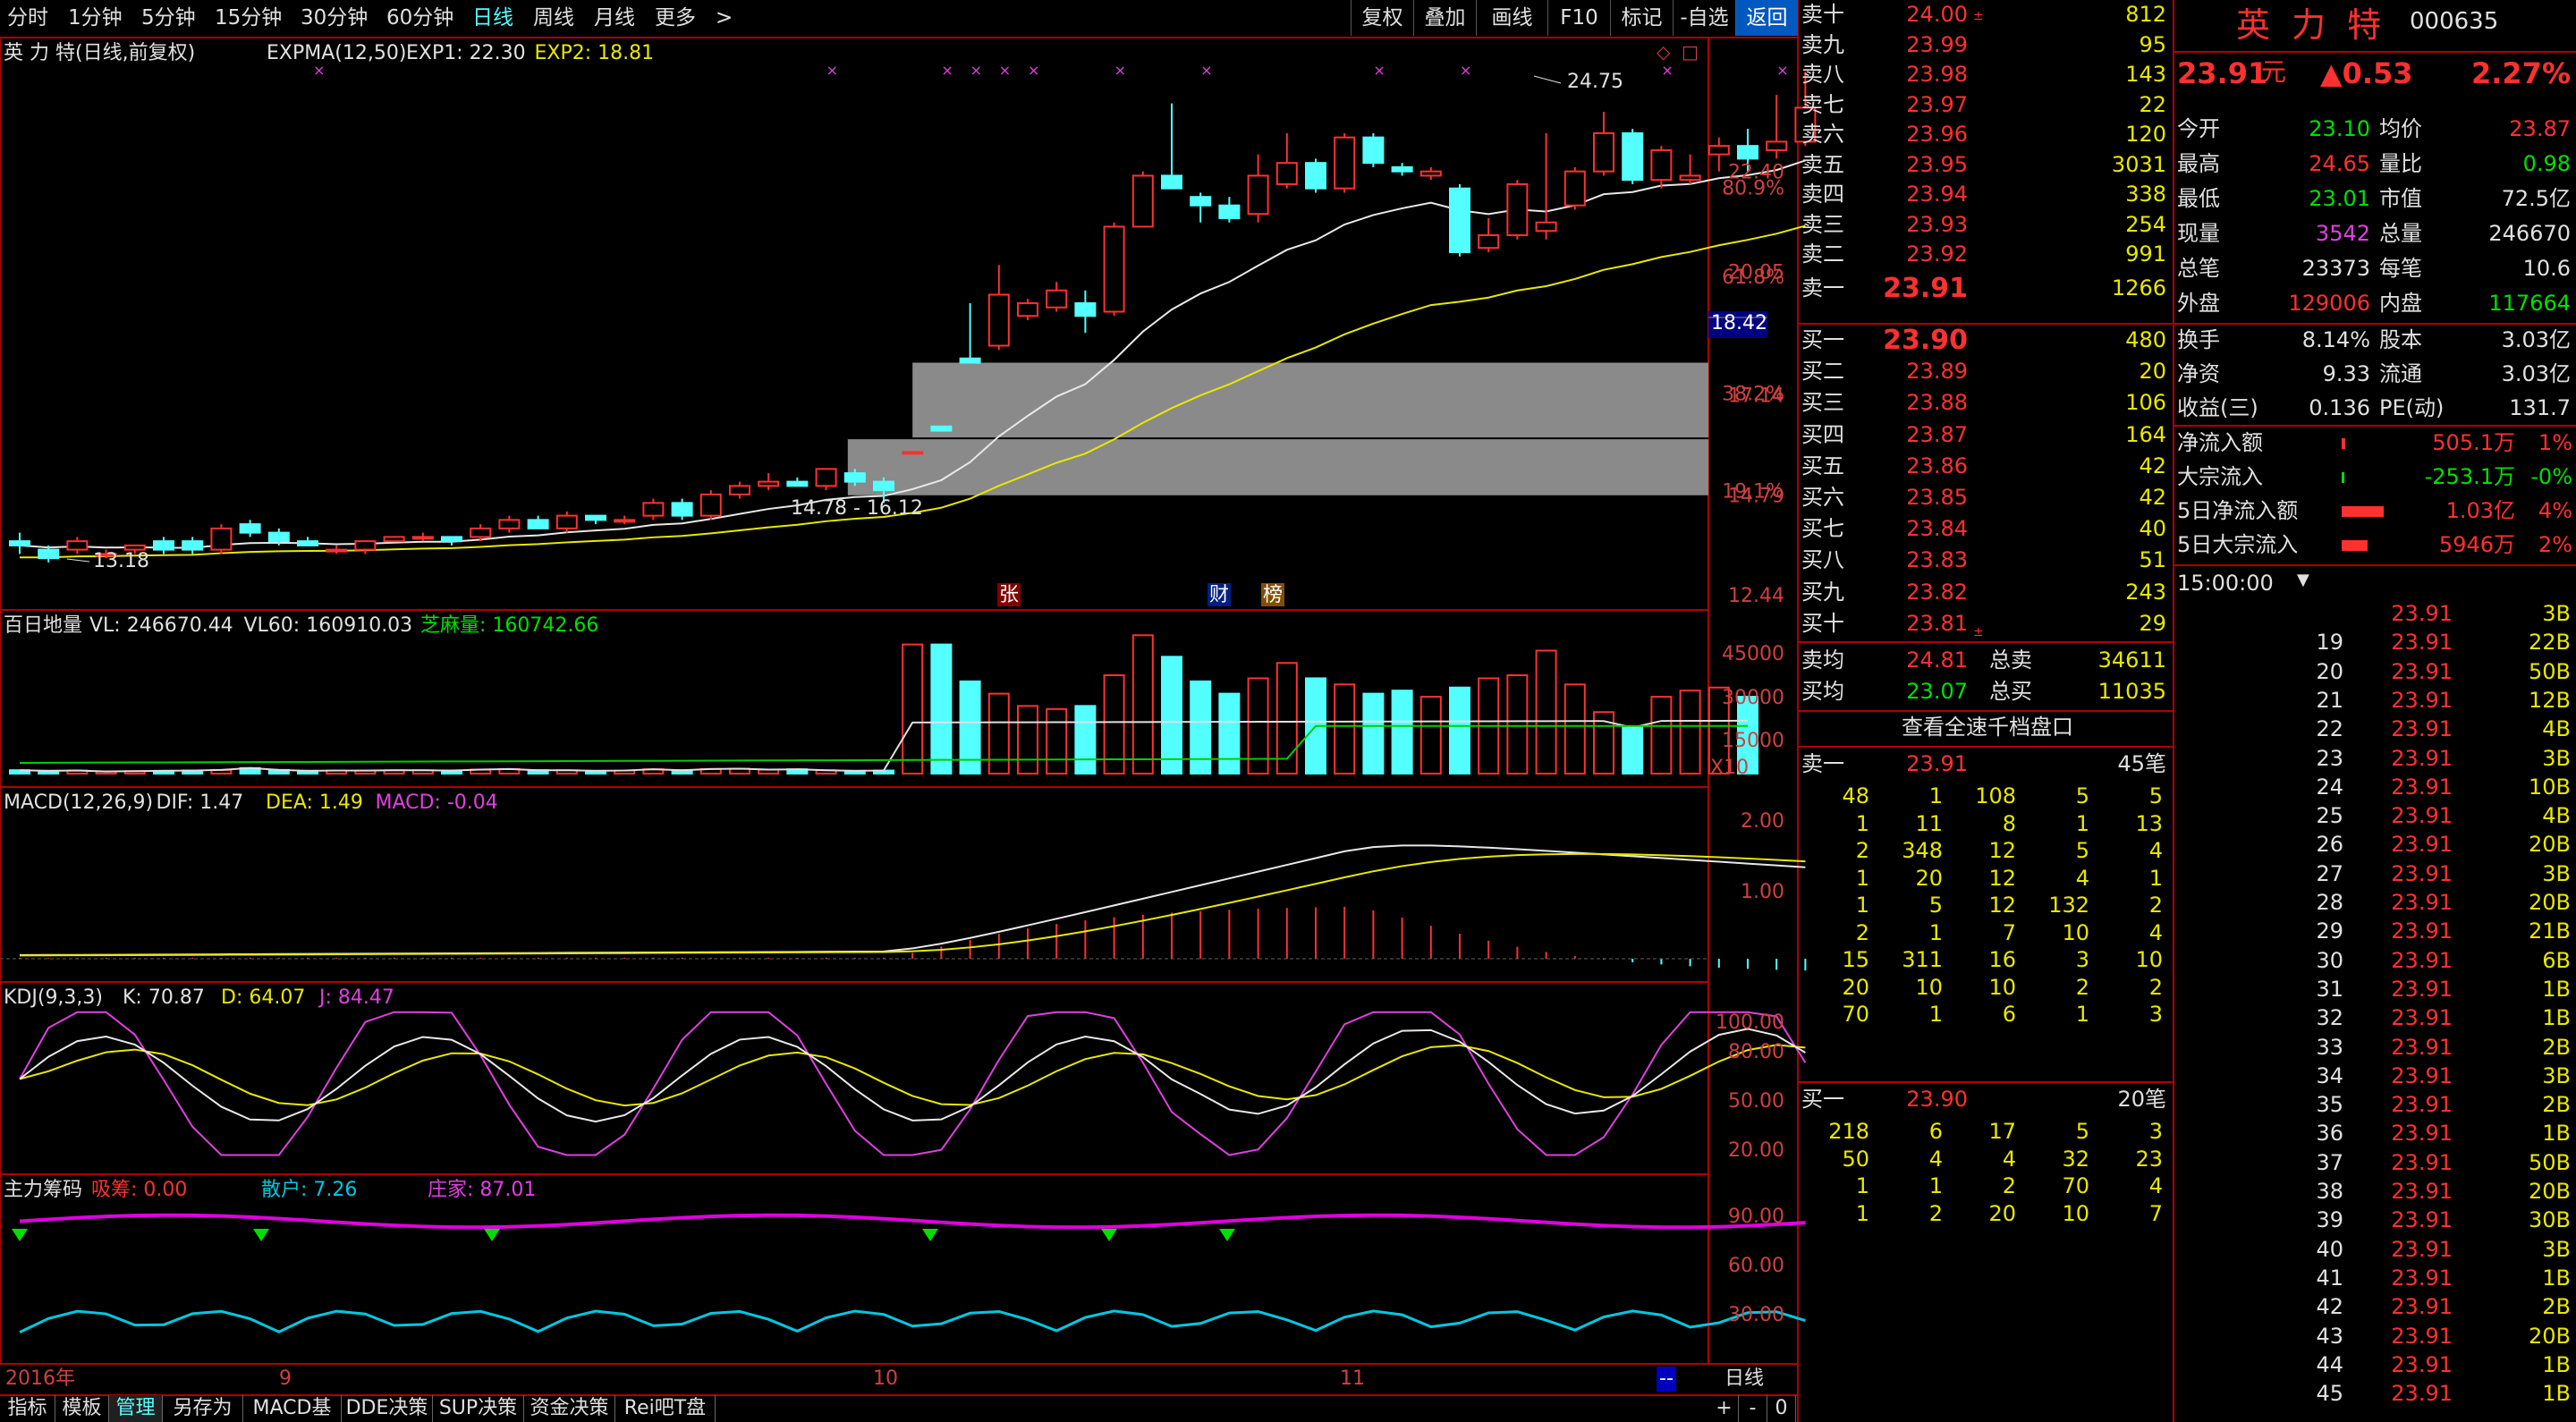 The height and width of the screenshot is (1422, 2576). I want to click on sell1-queue-cell: 11, so click(1929, 823).